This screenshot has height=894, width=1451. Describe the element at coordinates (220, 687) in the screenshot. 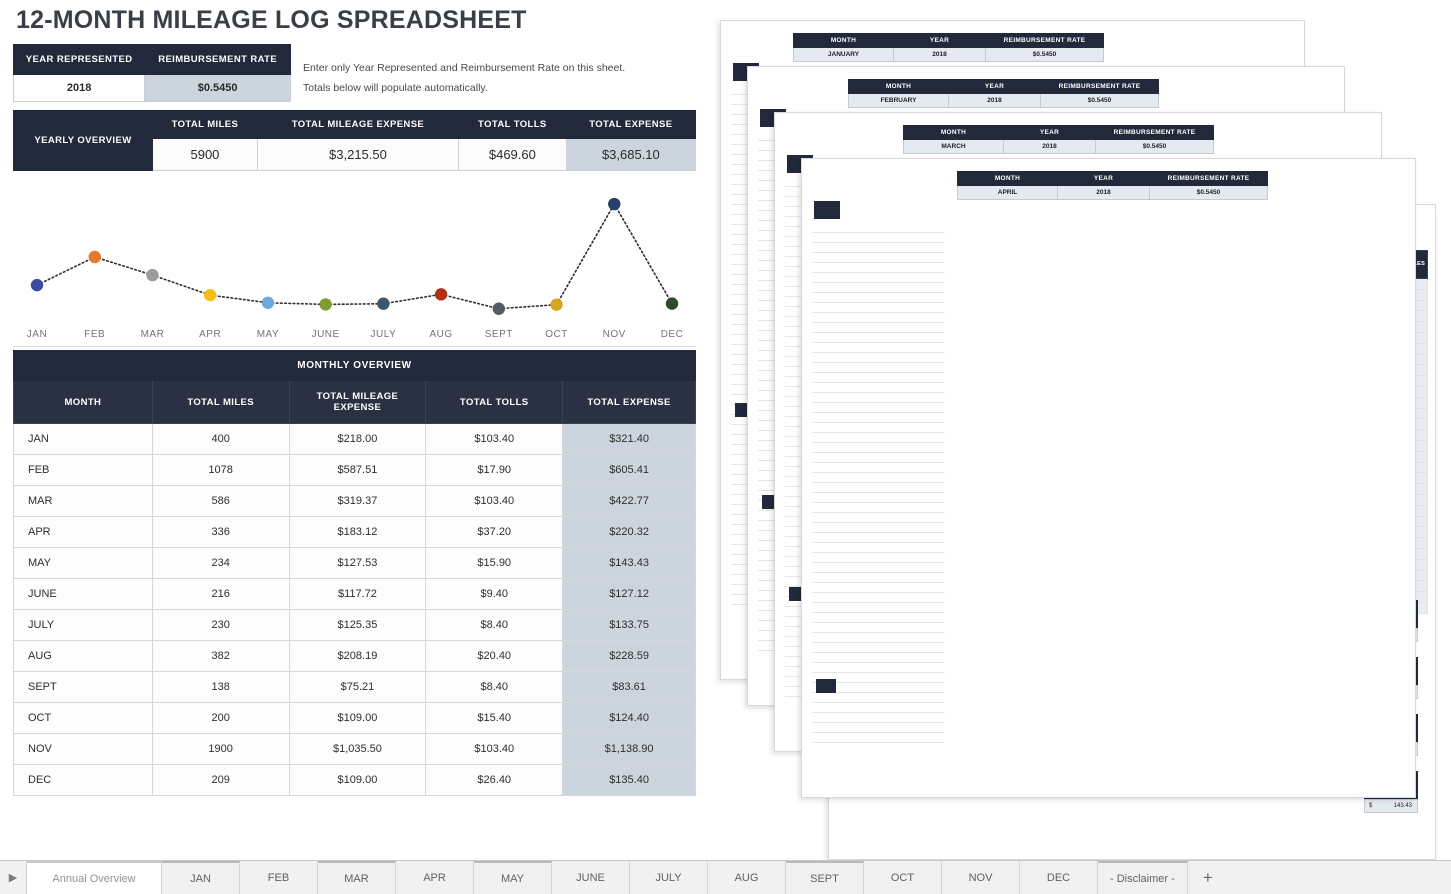

I see `cell-total-miles: 138` at that location.